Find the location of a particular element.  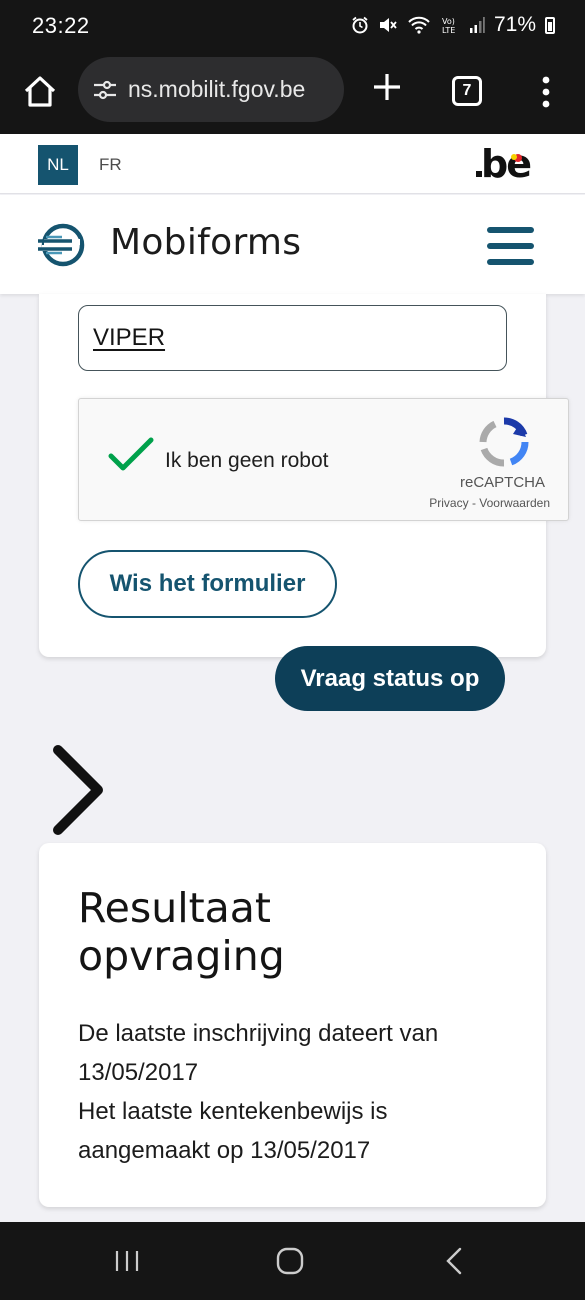

home-icon is located at coordinates (40, 92).